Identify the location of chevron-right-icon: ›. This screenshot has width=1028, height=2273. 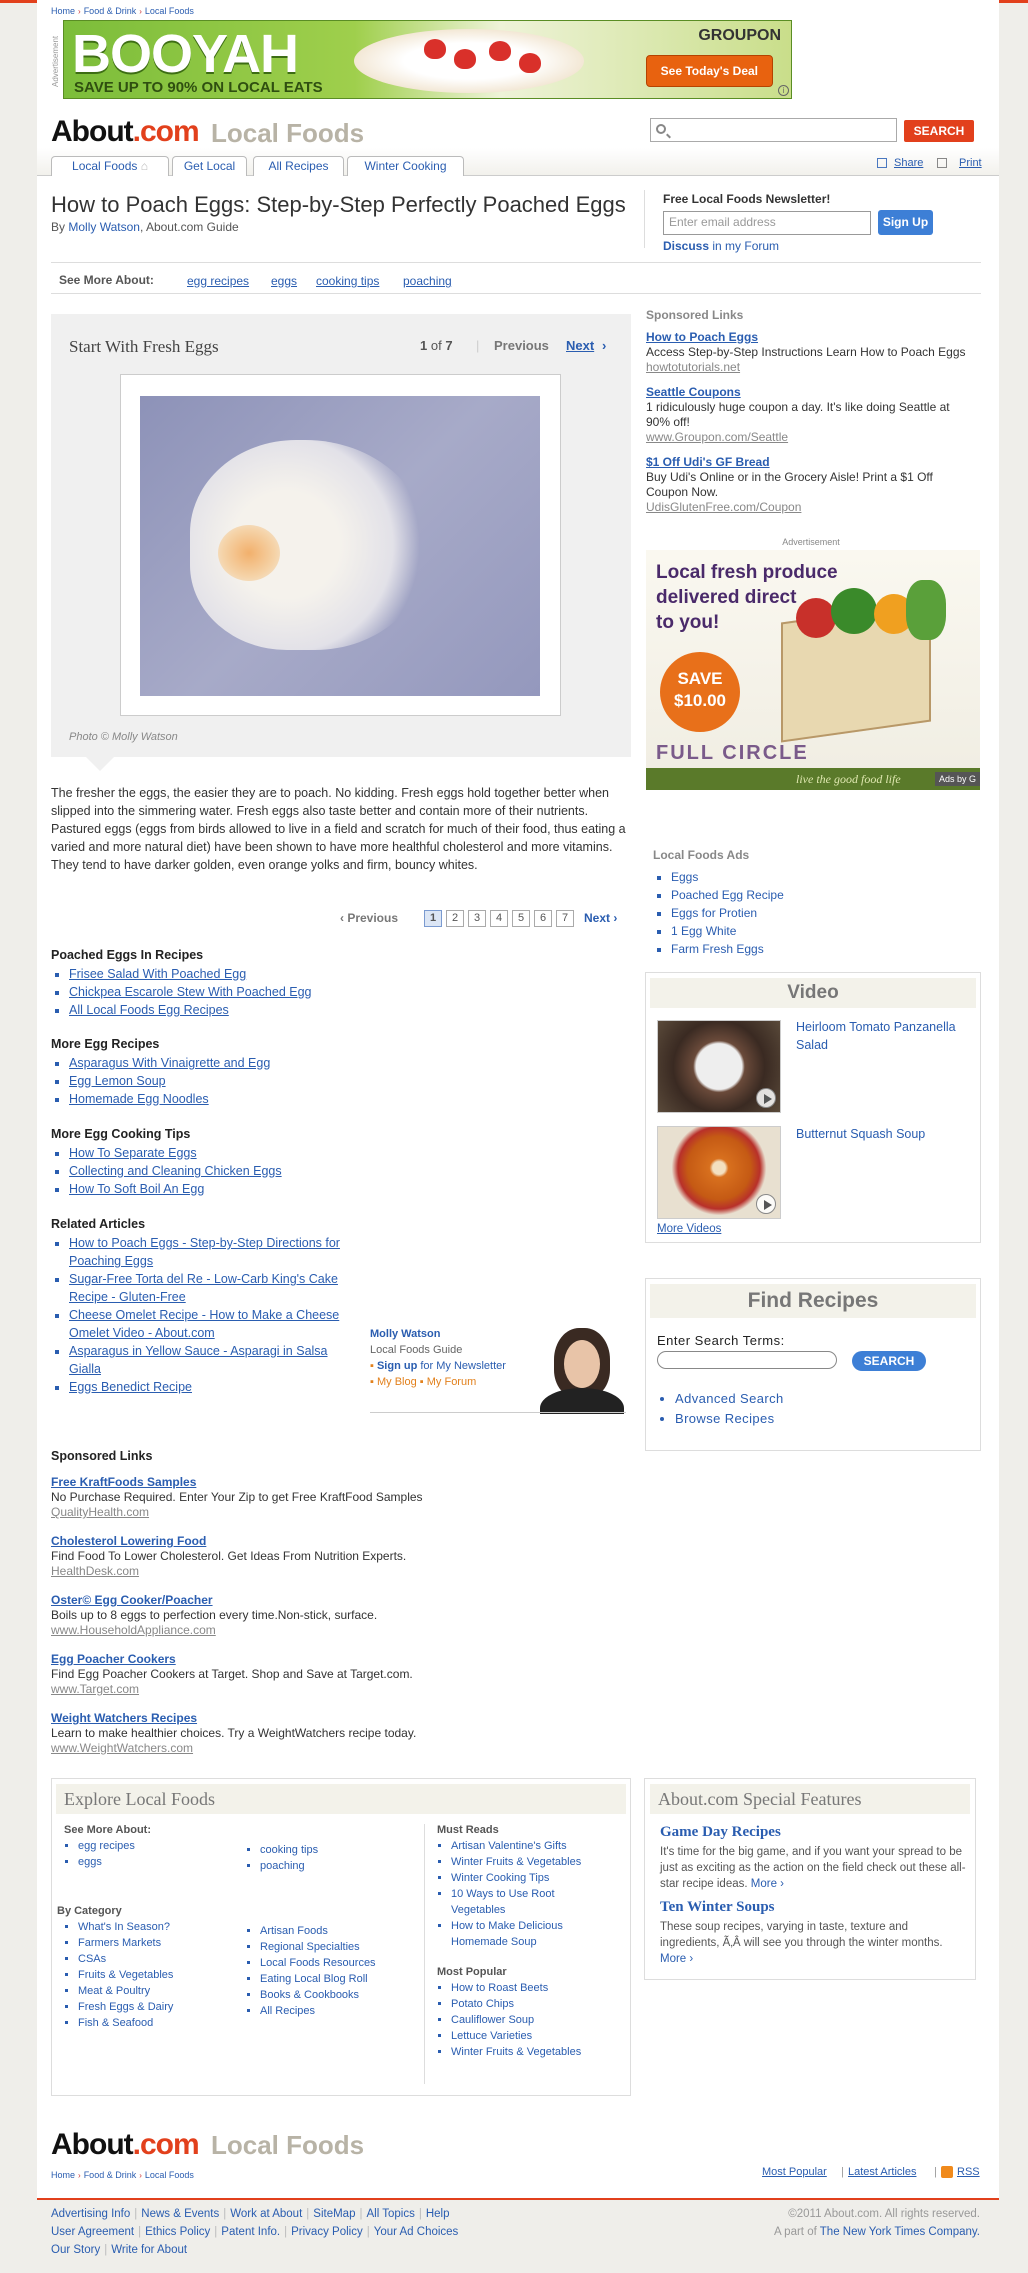
(604, 345).